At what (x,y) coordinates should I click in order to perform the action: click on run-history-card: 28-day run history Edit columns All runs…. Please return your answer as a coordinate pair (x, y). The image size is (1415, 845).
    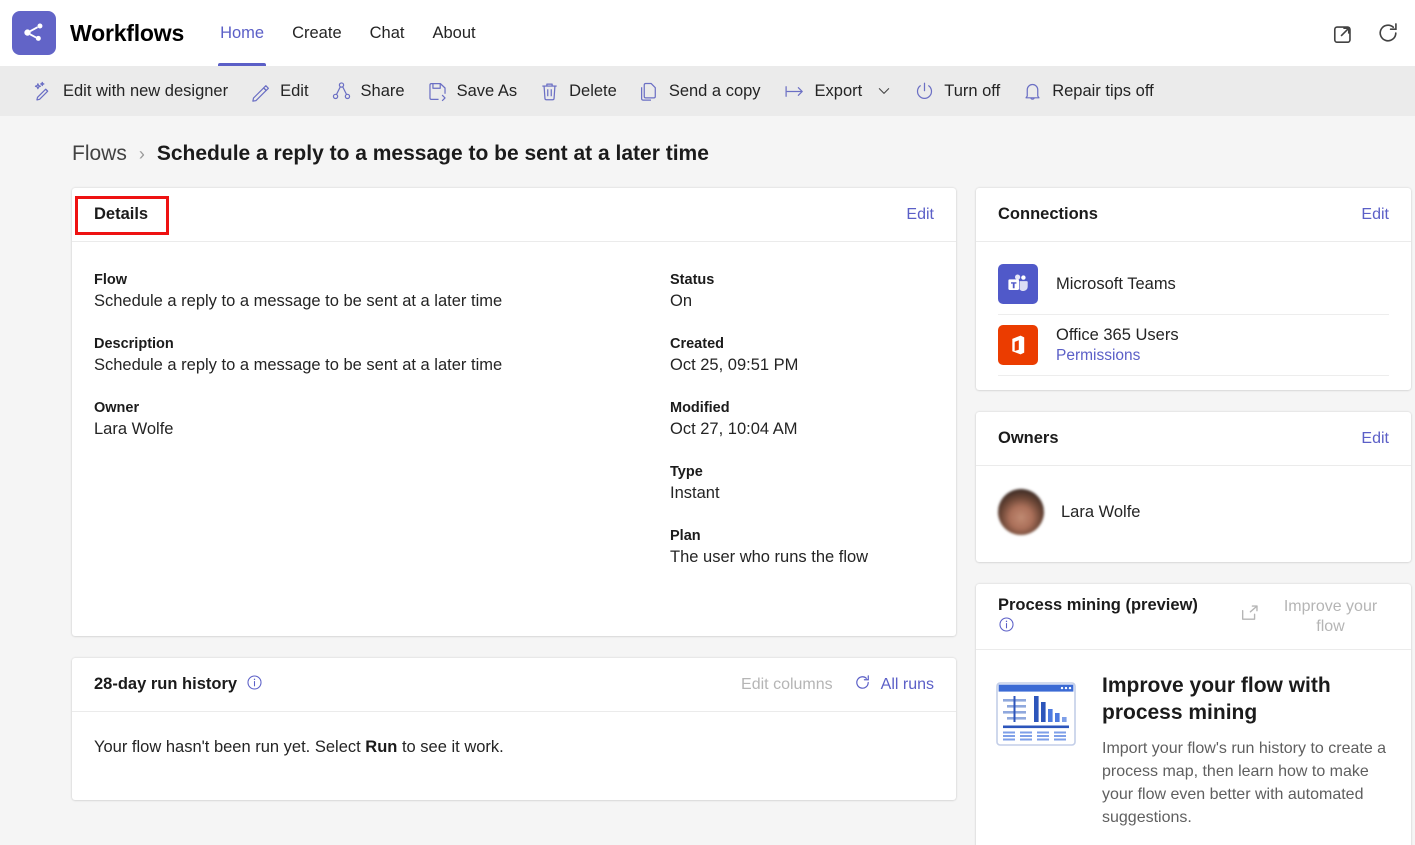
    Looking at the image, I should click on (514, 729).